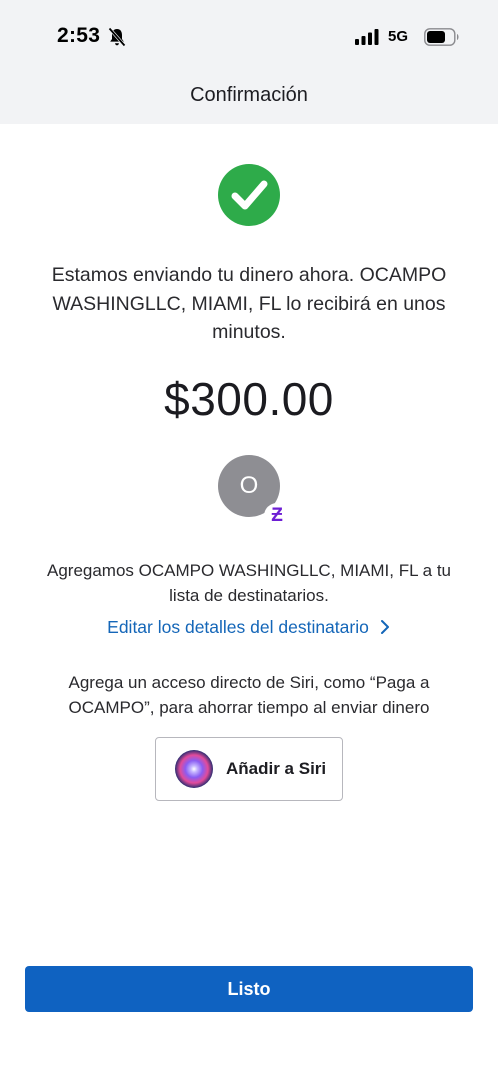 Image resolution: width=498 pixels, height=1080 pixels. I want to click on add-to-siri-label: Añadir a Siri, so click(276, 768).